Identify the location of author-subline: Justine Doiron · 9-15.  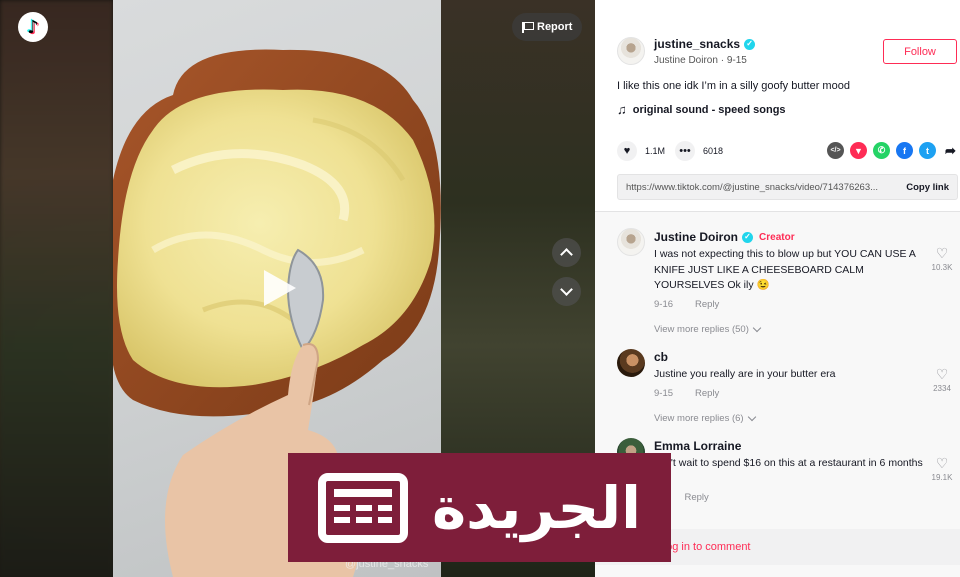
(700, 60).